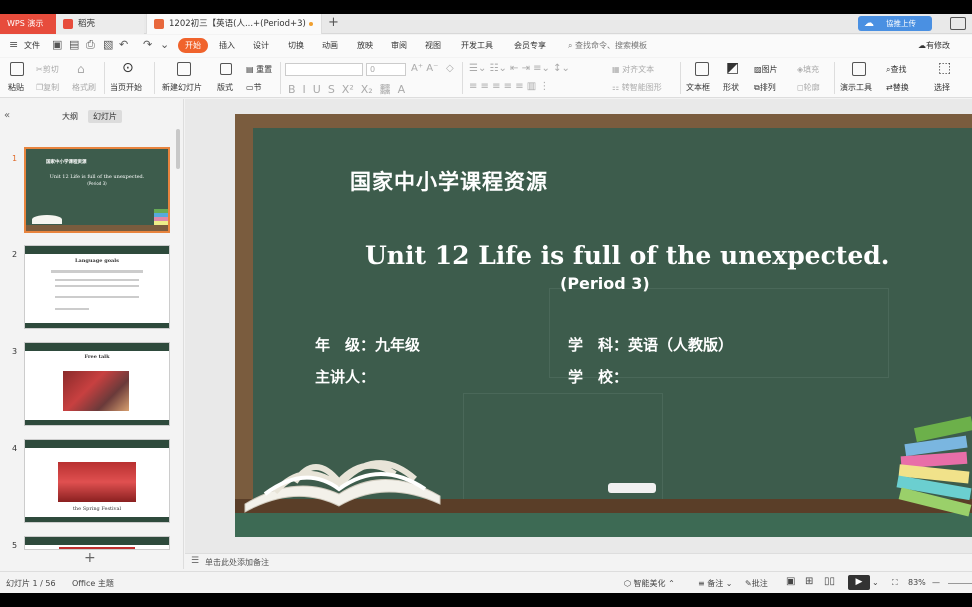 The image size is (972, 607). Describe the element at coordinates (100, 24) in the screenshot. I see `daoke-tab: 稻壳` at that location.